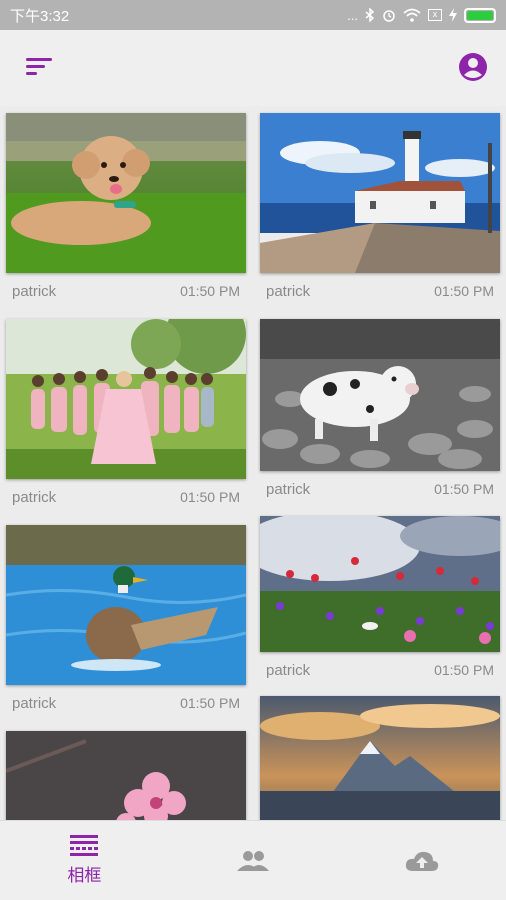 This screenshot has width=506, height=900. Describe the element at coordinates (84, 860) in the screenshot. I see `nav-item-gallery: 相框` at that location.